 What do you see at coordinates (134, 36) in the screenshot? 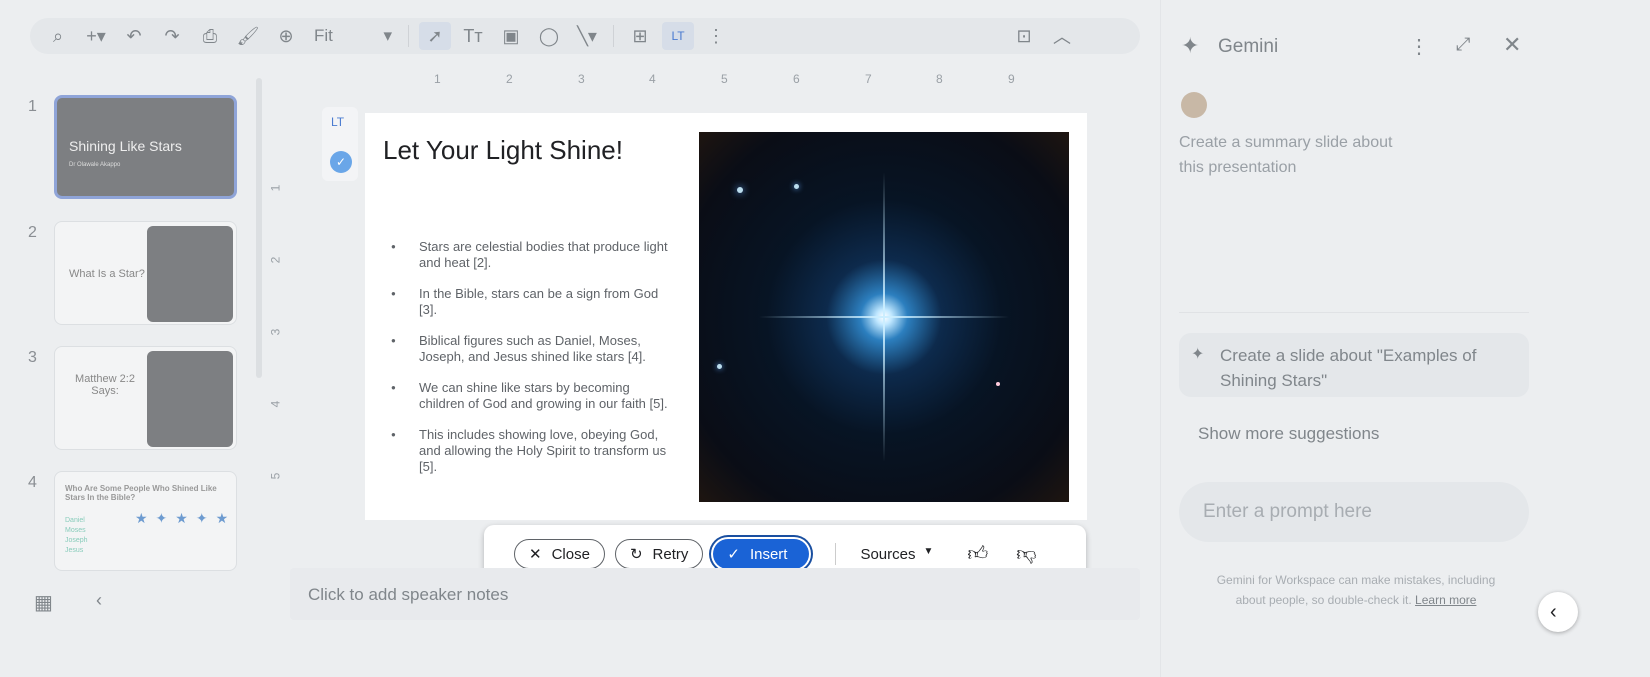
I see `undo-icon: ↶` at bounding box center [134, 36].